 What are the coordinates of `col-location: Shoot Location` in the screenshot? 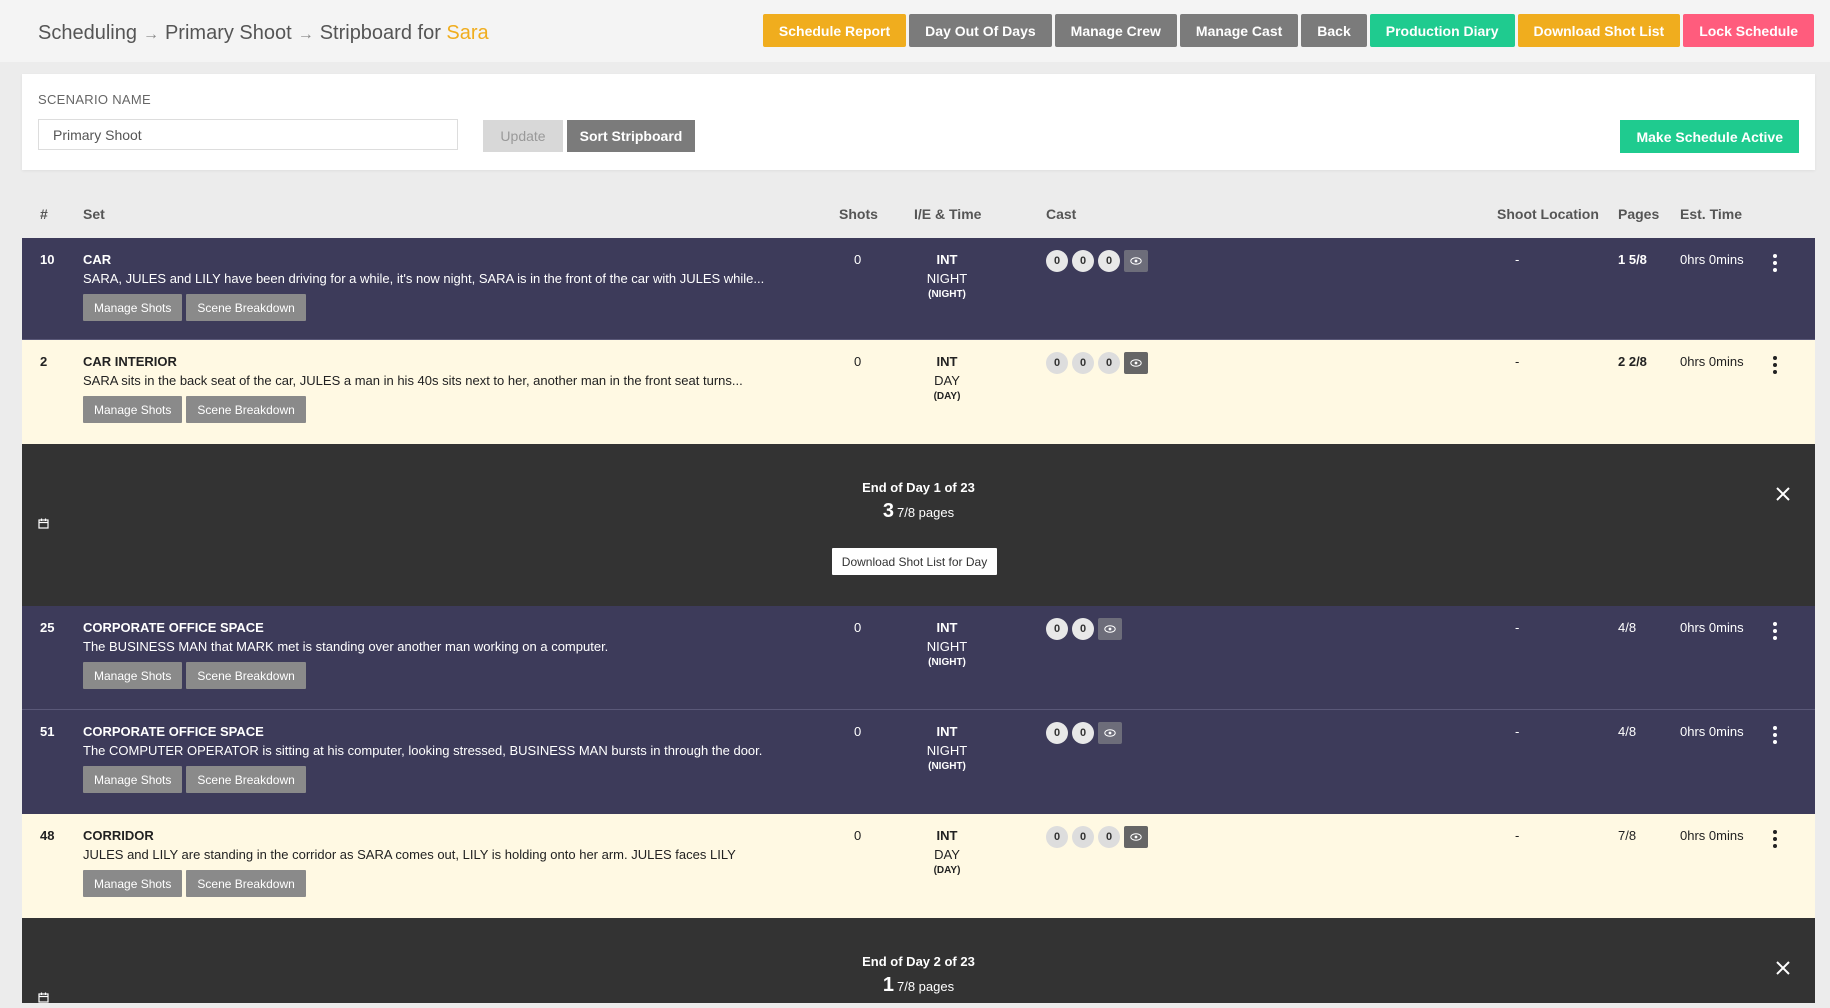 It's located at (1548, 214).